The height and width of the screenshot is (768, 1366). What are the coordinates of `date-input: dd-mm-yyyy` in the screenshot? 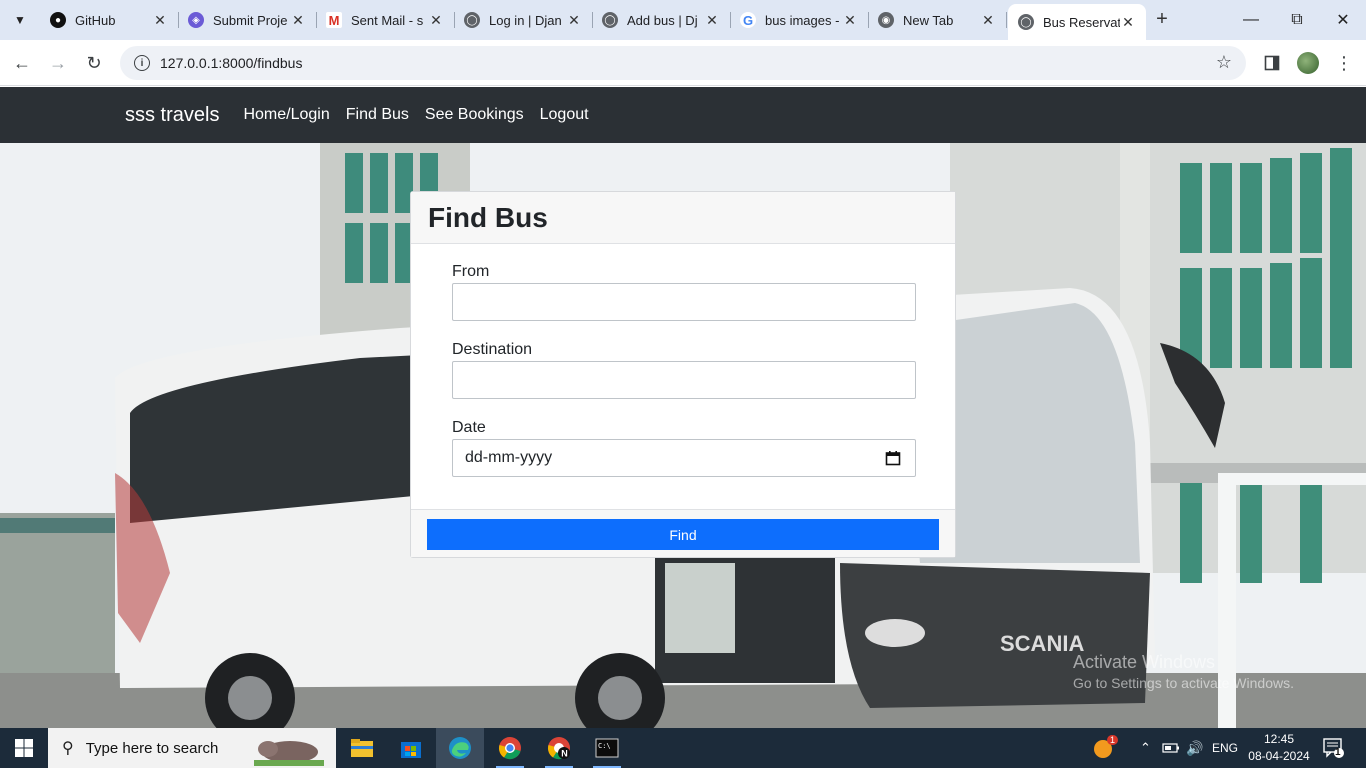 It's located at (684, 458).